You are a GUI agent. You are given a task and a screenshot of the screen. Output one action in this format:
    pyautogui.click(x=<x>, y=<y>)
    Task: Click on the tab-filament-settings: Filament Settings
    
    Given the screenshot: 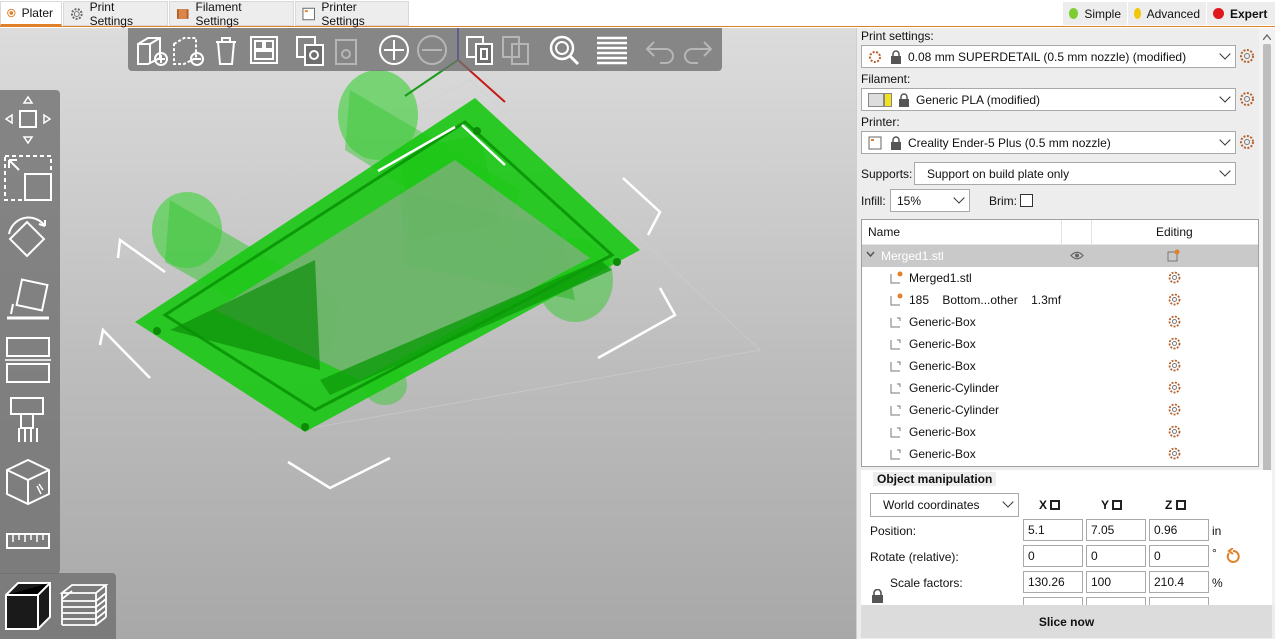 What is the action you would take?
    pyautogui.click(x=231, y=14)
    